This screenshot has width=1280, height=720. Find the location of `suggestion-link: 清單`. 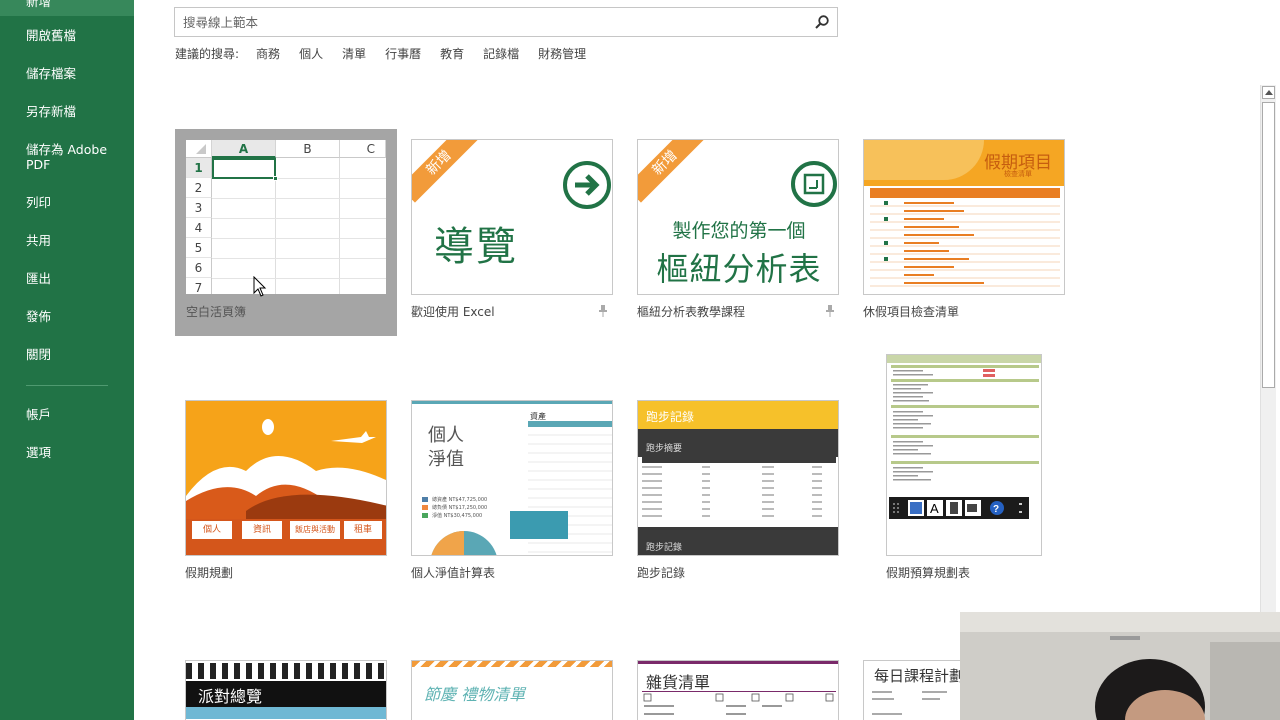

suggestion-link: 清單 is located at coordinates (354, 54).